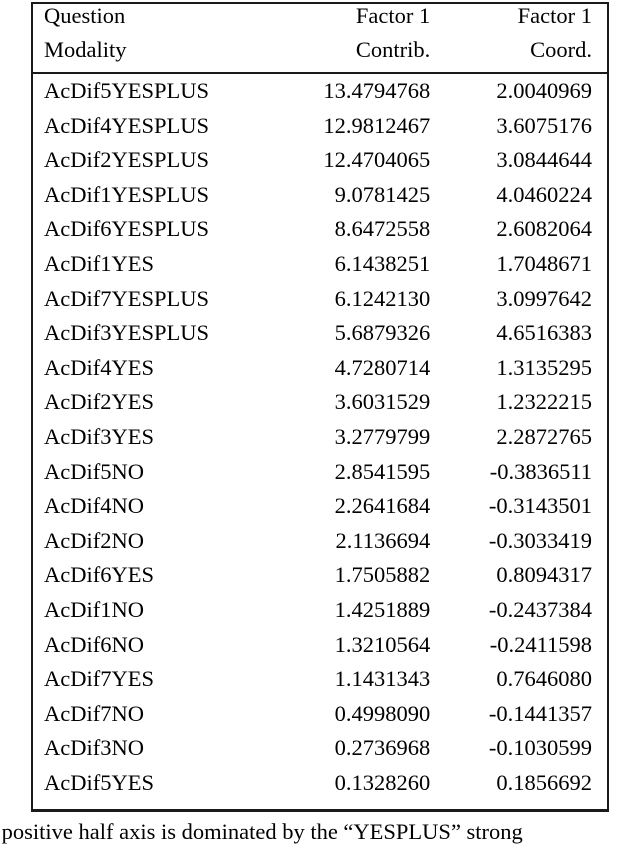 This screenshot has width=640, height=848. What do you see at coordinates (382, 264) in the screenshot?
I see `cell-factor1-contrib: 6.1438251` at bounding box center [382, 264].